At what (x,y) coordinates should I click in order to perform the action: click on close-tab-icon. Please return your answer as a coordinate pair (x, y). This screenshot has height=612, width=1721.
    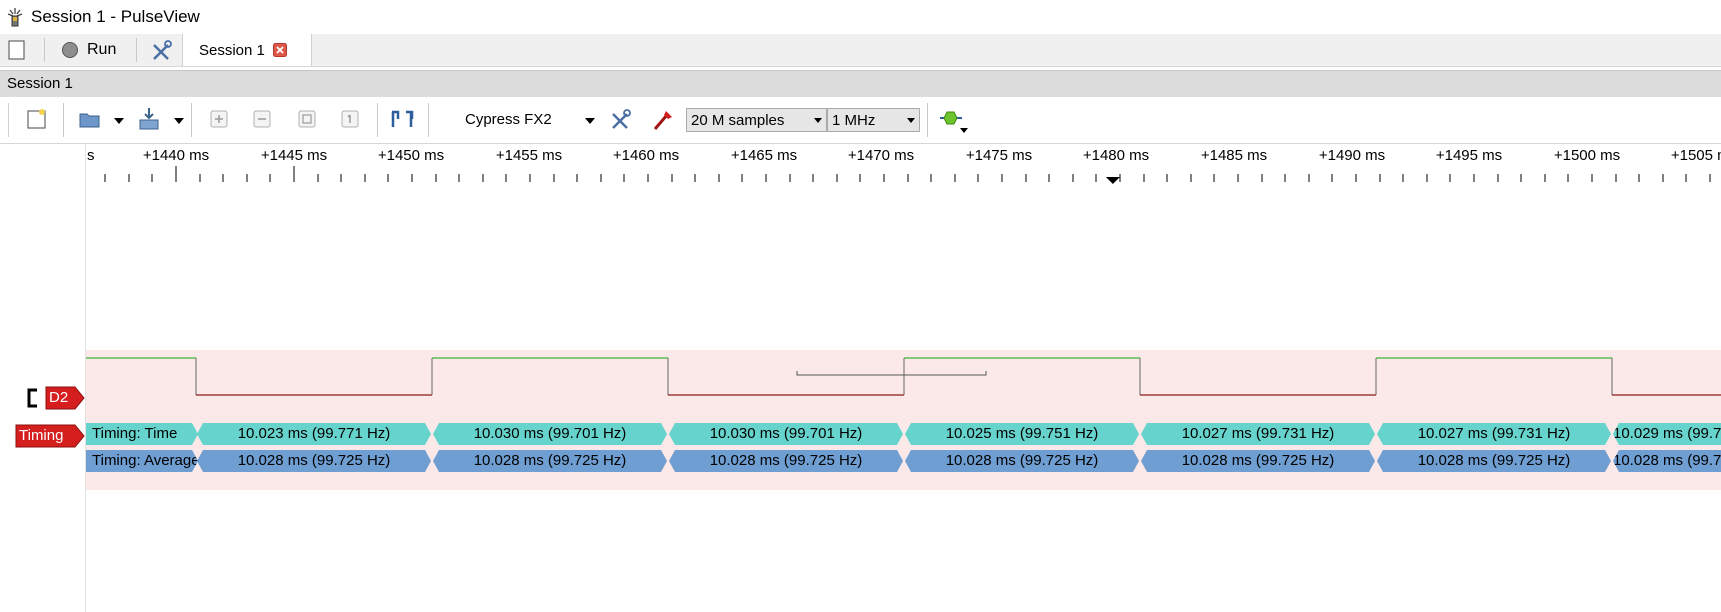
    Looking at the image, I should click on (280, 50).